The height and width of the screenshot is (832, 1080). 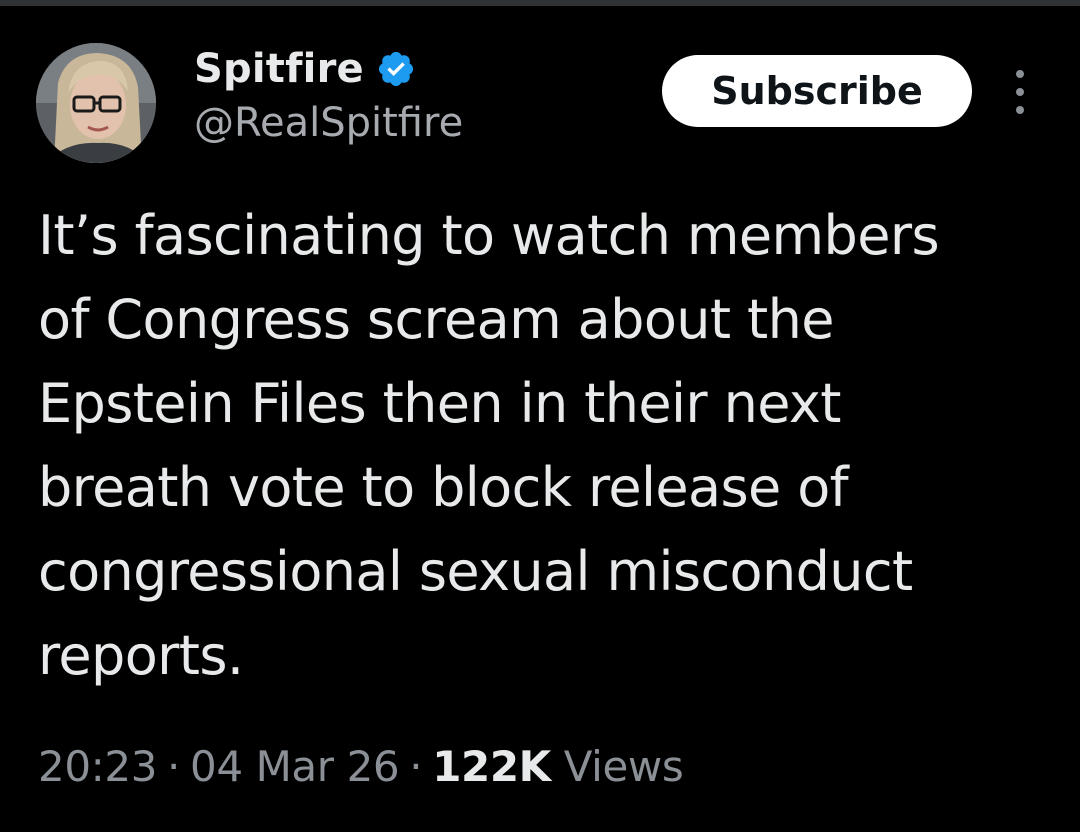 What do you see at coordinates (279, 69) in the screenshot?
I see `author-display-name: Spitfire` at bounding box center [279, 69].